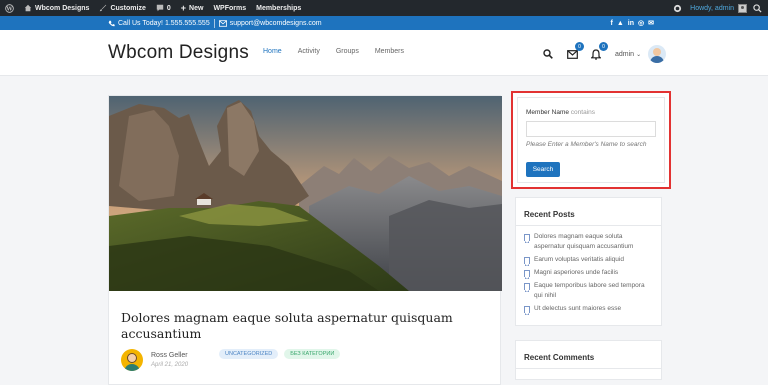 The image size is (768, 385). I want to click on admin-comments: 0, so click(163, 8).